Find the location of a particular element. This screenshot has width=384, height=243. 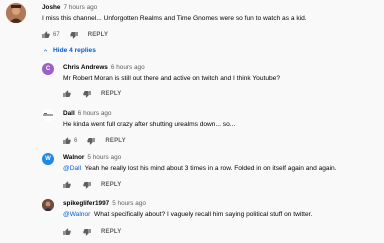

like-count: 6 is located at coordinates (76, 141).